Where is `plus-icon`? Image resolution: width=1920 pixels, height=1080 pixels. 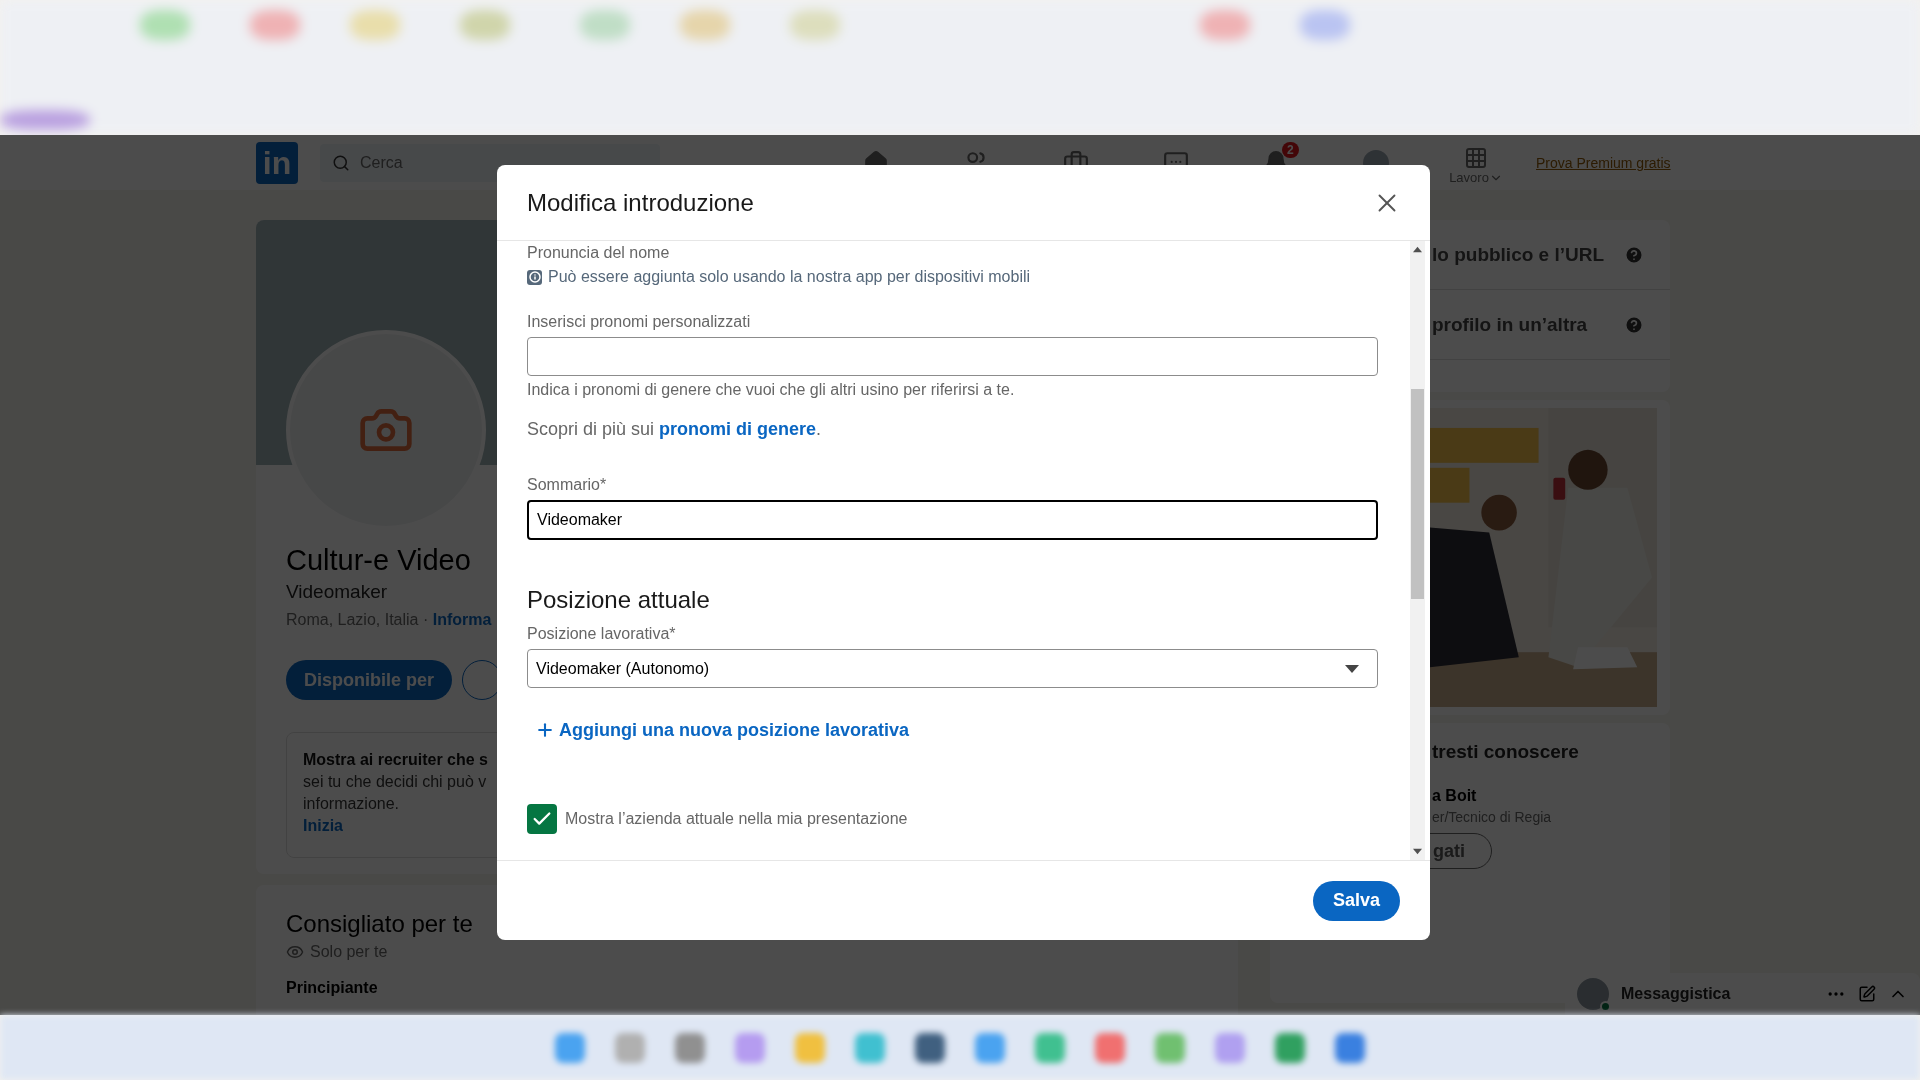
plus-icon is located at coordinates (545, 730).